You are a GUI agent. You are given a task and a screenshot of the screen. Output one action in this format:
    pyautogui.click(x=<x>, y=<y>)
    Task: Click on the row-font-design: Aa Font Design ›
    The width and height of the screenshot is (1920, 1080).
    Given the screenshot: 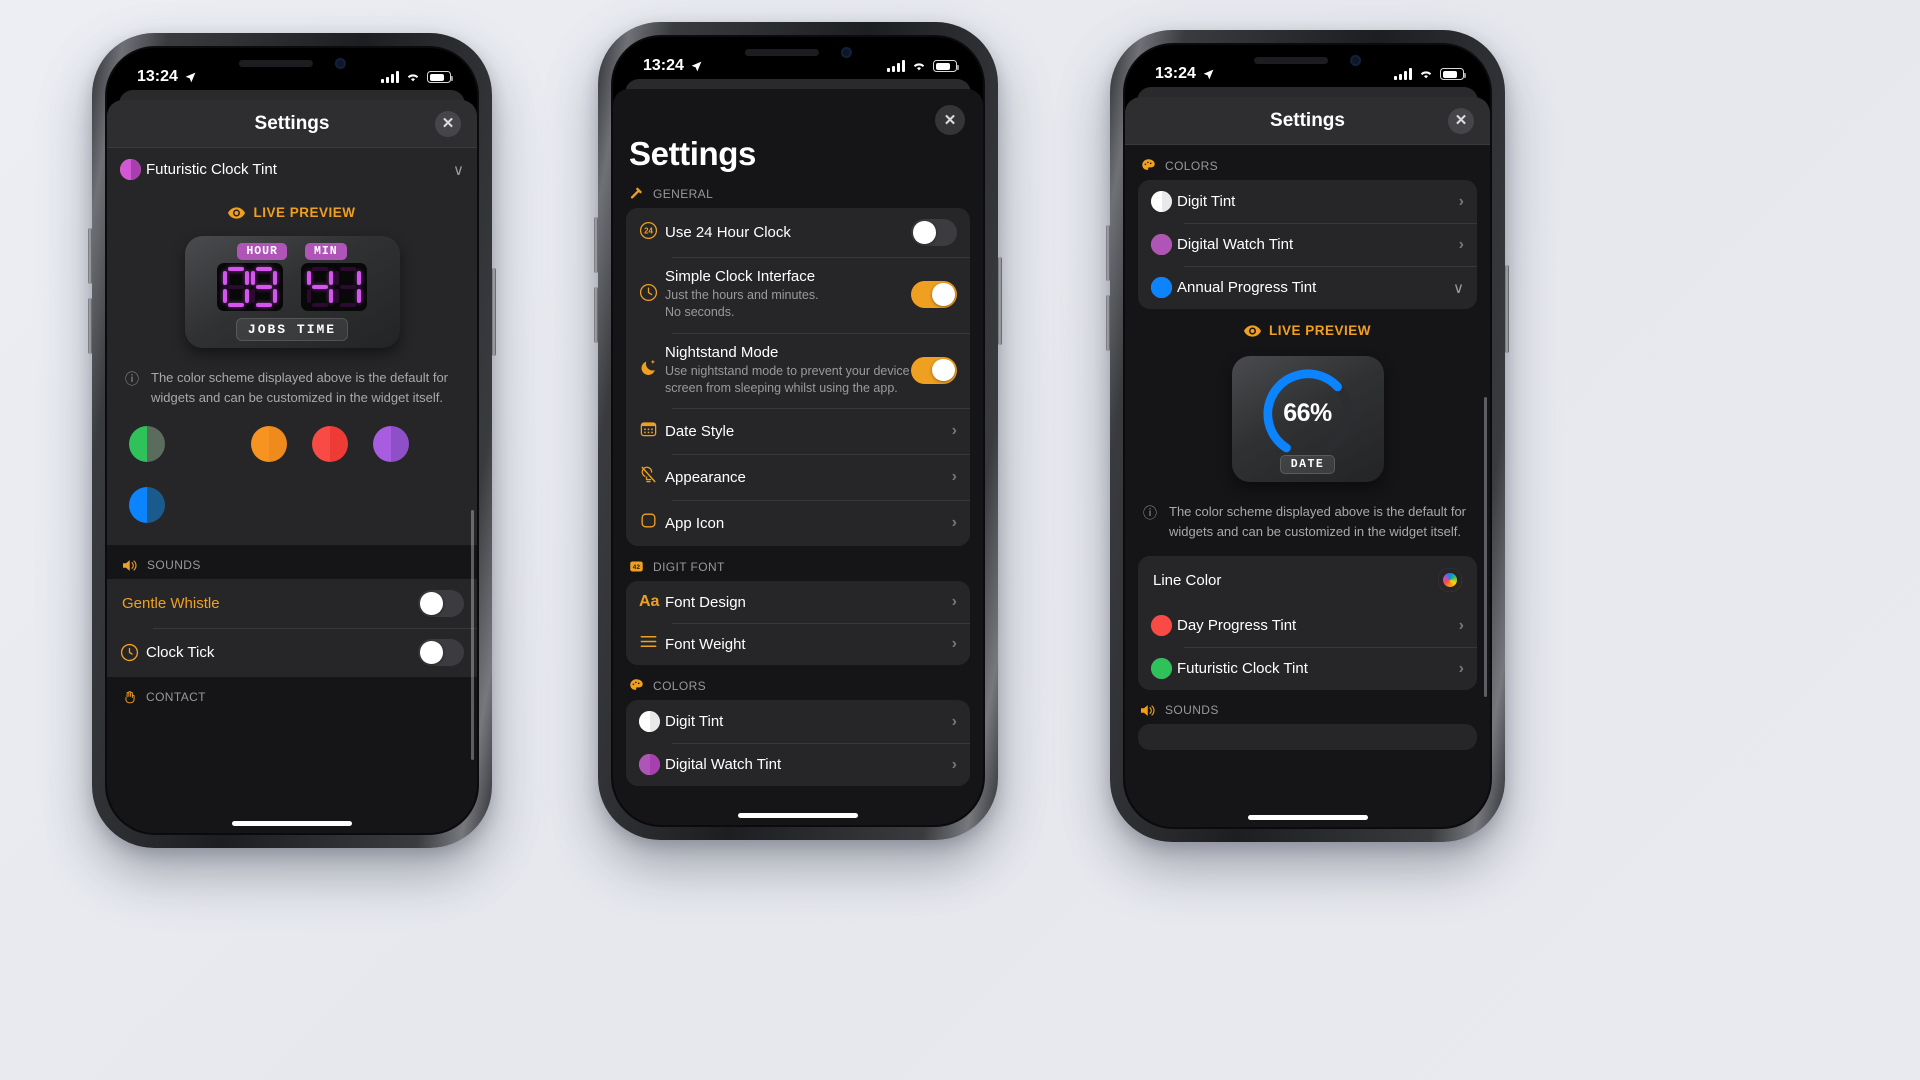 What is the action you would take?
    pyautogui.click(x=798, y=602)
    